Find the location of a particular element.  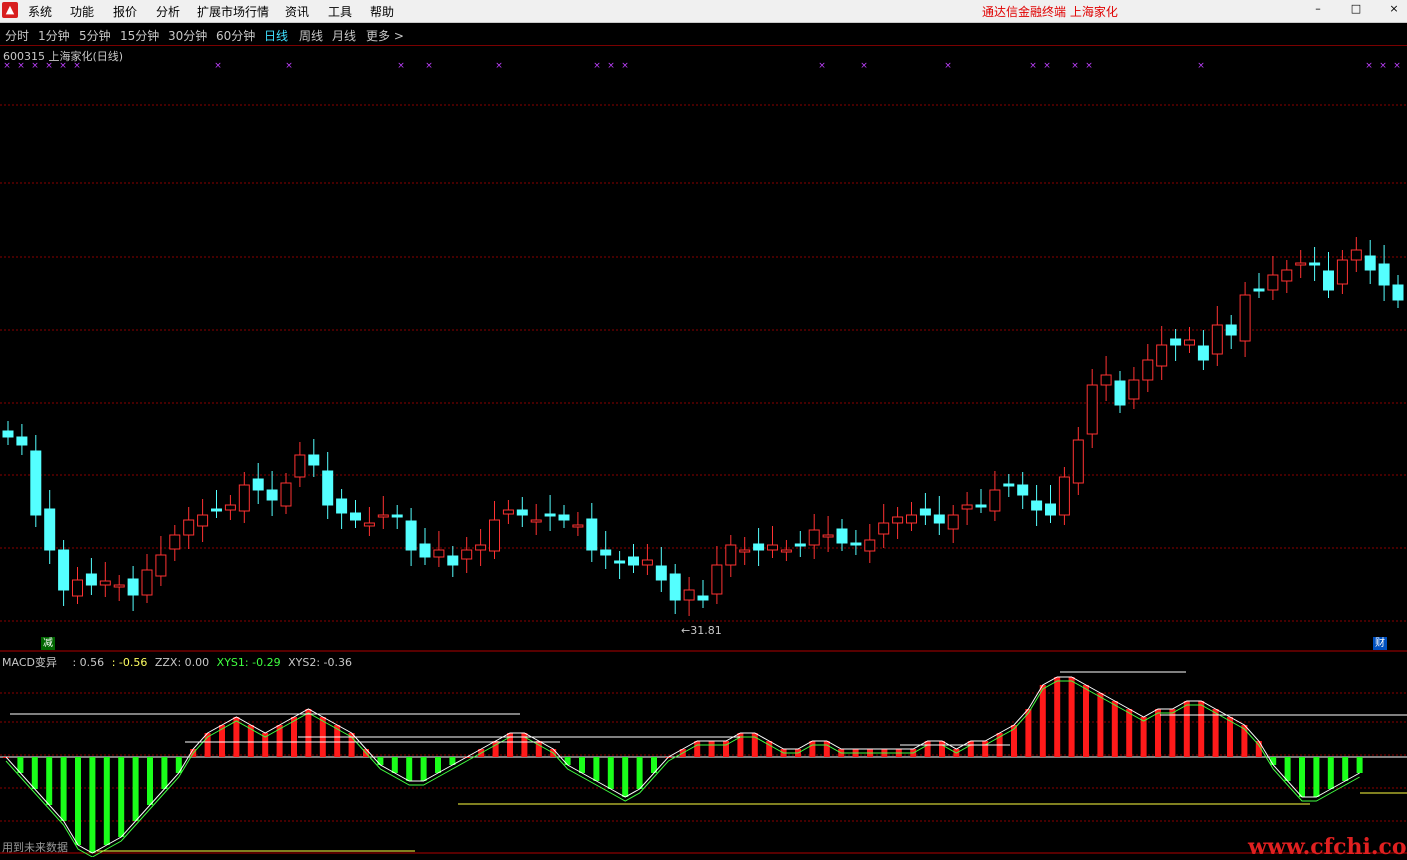

period-daily: 日线 is located at coordinates (276, 35).